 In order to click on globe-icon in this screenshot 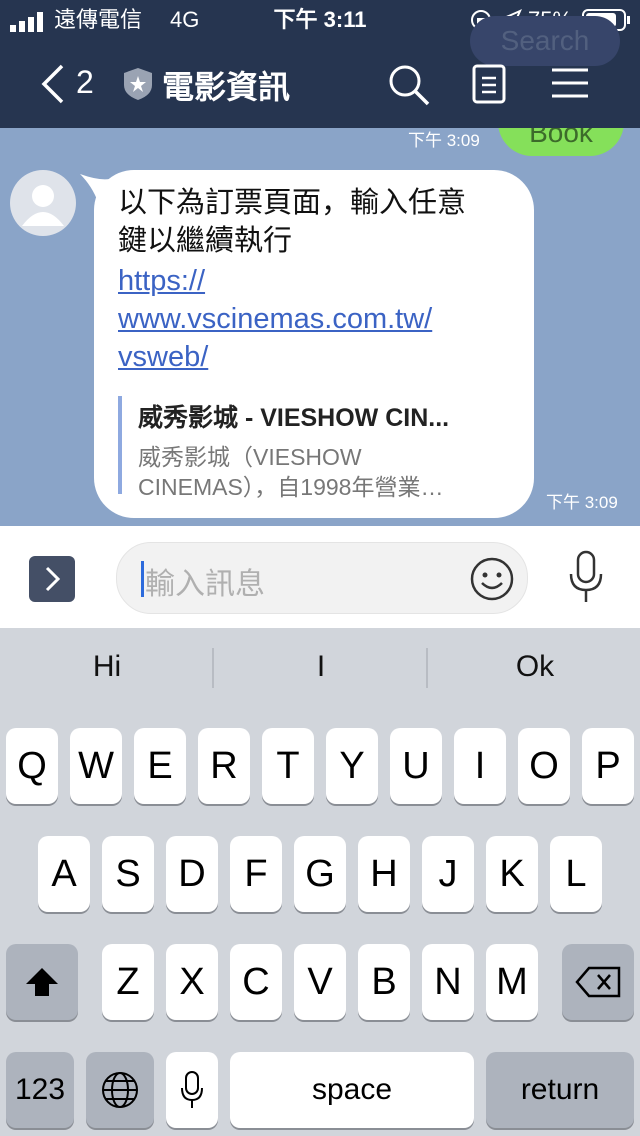, I will do `click(120, 1090)`.